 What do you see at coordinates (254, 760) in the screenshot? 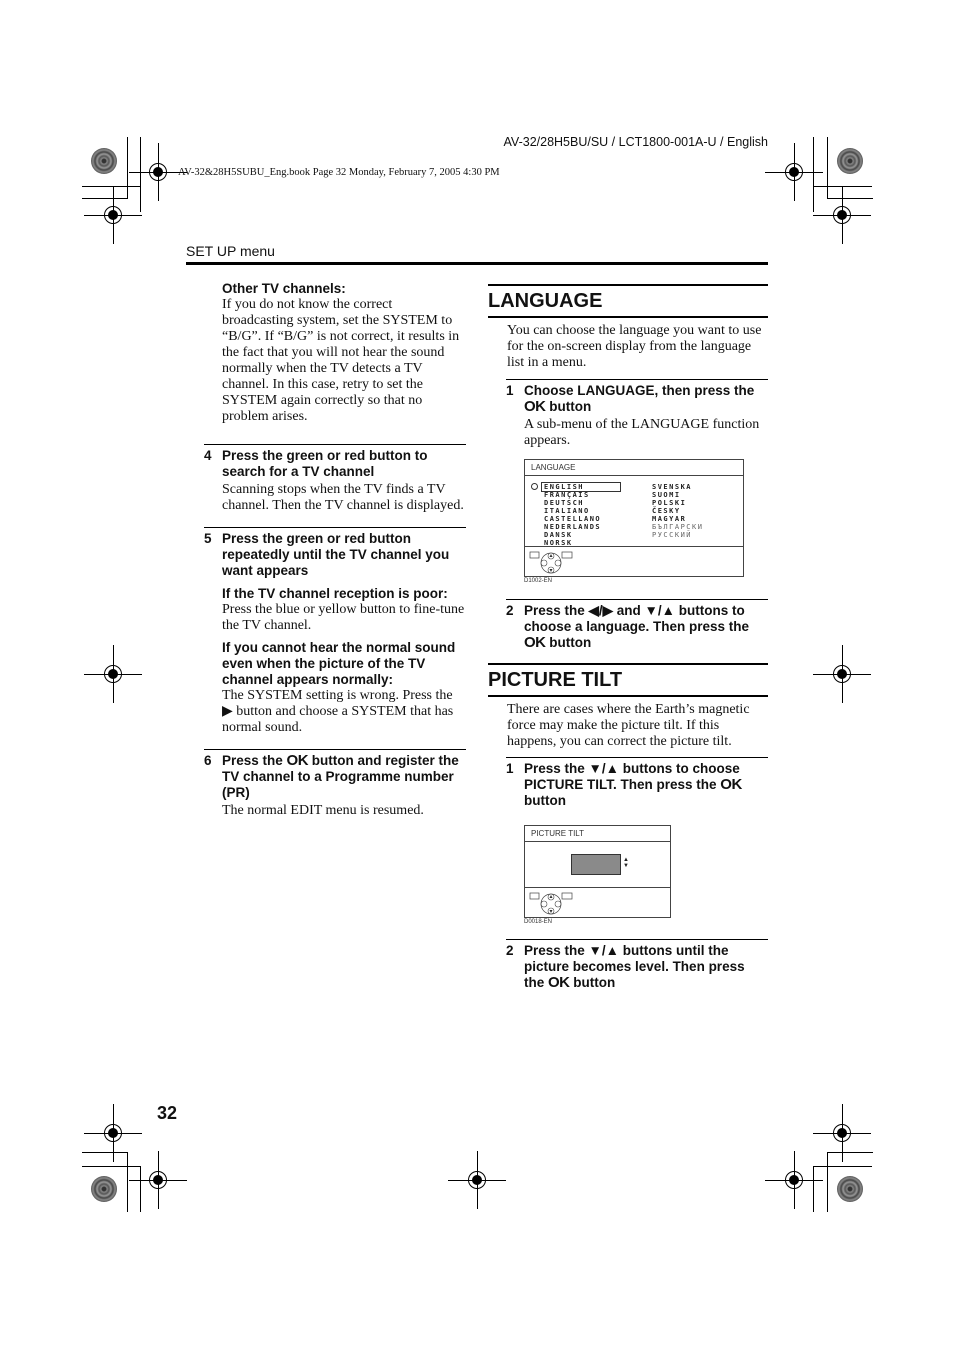
I see `step-title-text: Press the` at bounding box center [254, 760].